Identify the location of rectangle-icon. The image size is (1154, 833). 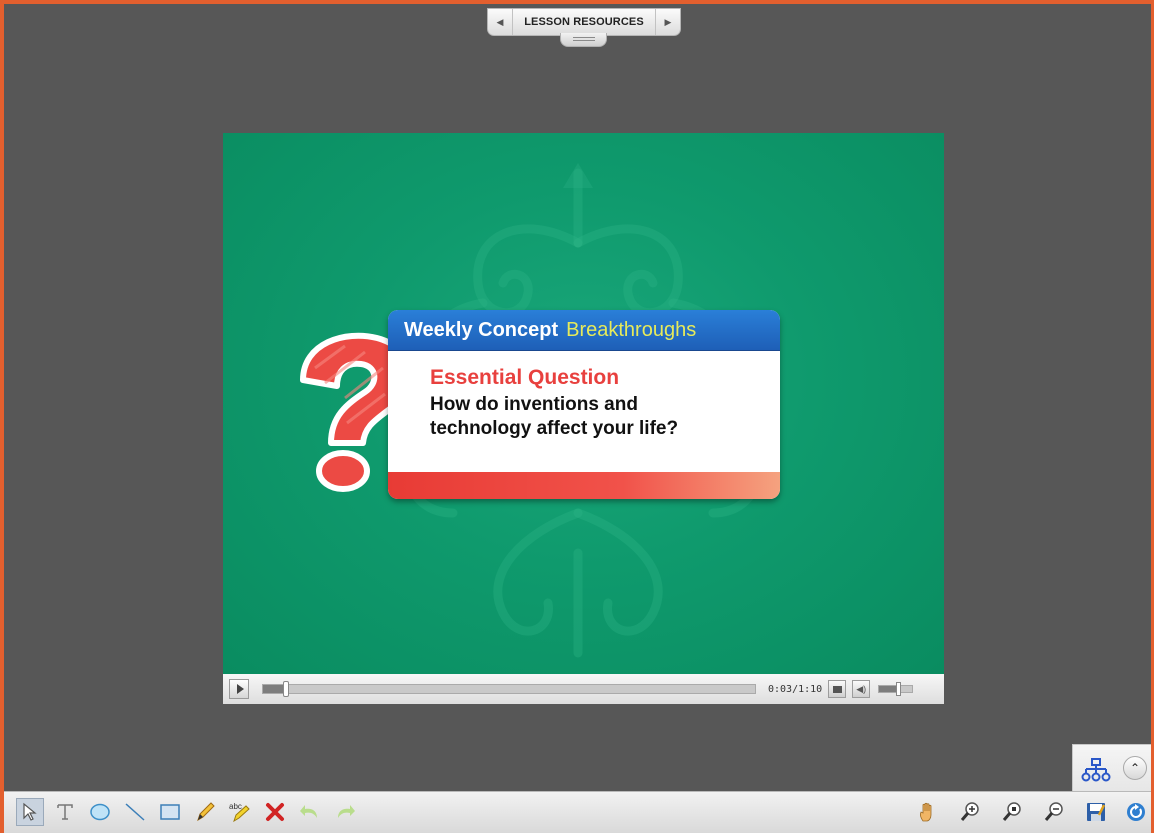
(170, 812).